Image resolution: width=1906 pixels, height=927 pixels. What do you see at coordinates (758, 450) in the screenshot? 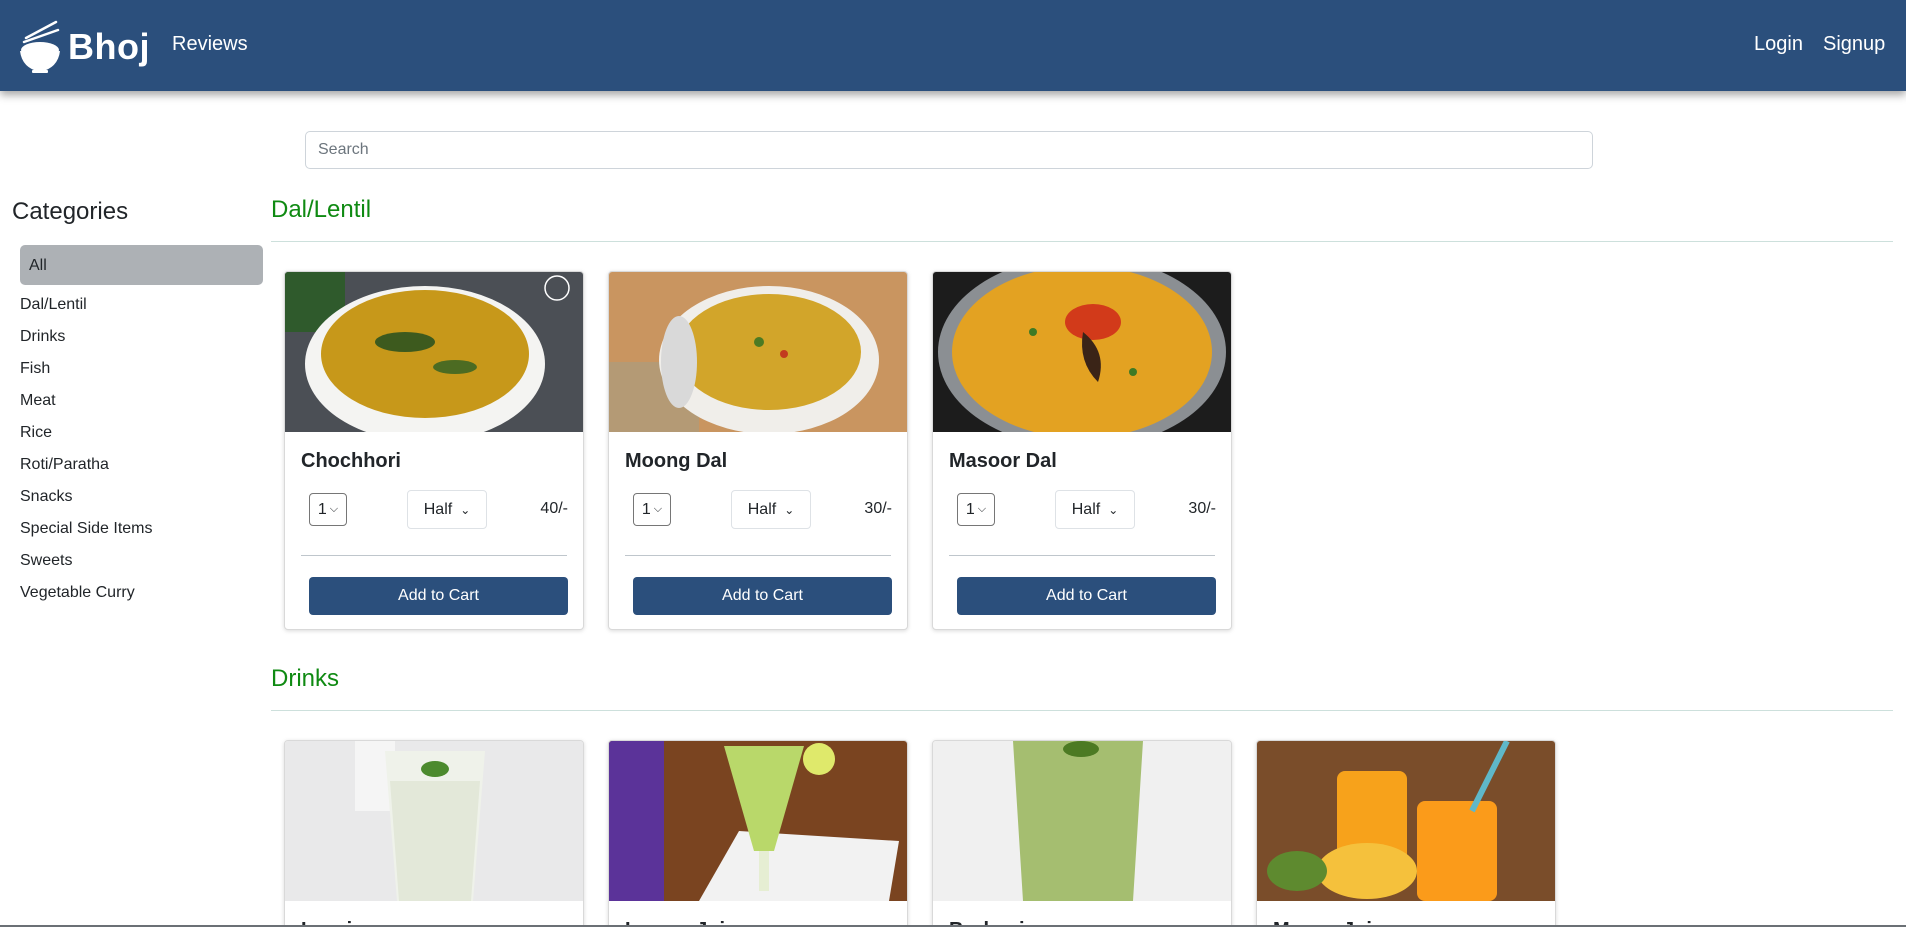
I see `food-card-moong-dal: Moong Dal 1 ⌵ Half ⌄ 30/- Add to Cart` at bounding box center [758, 450].